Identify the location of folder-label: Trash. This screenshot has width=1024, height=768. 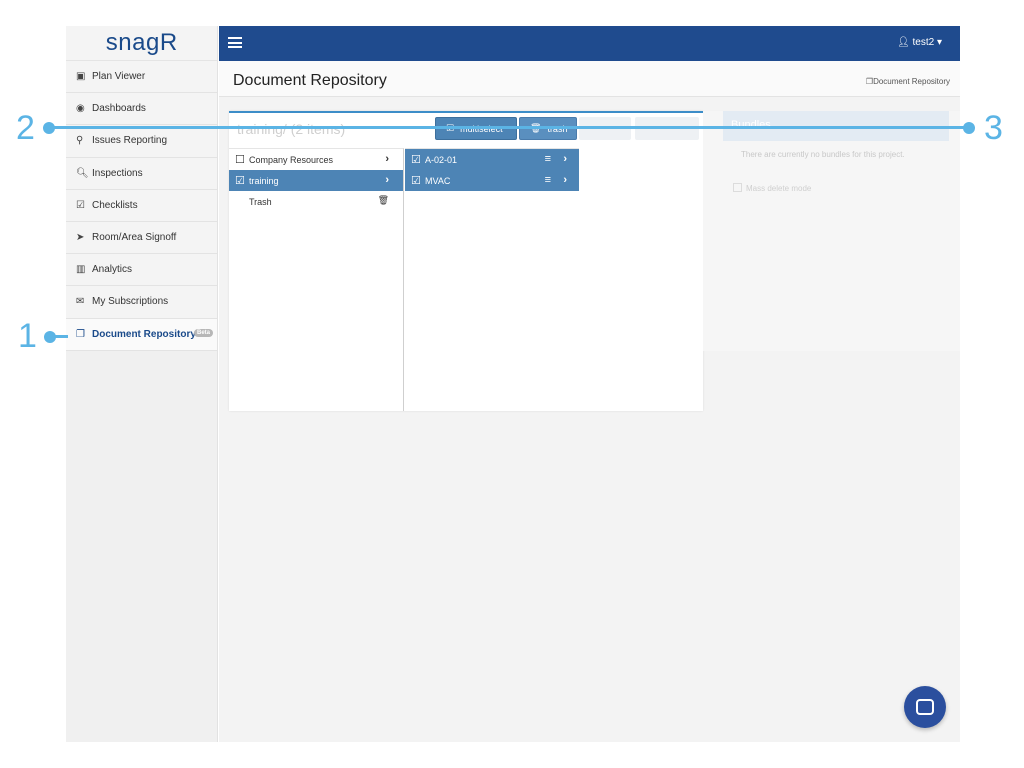
(260, 201).